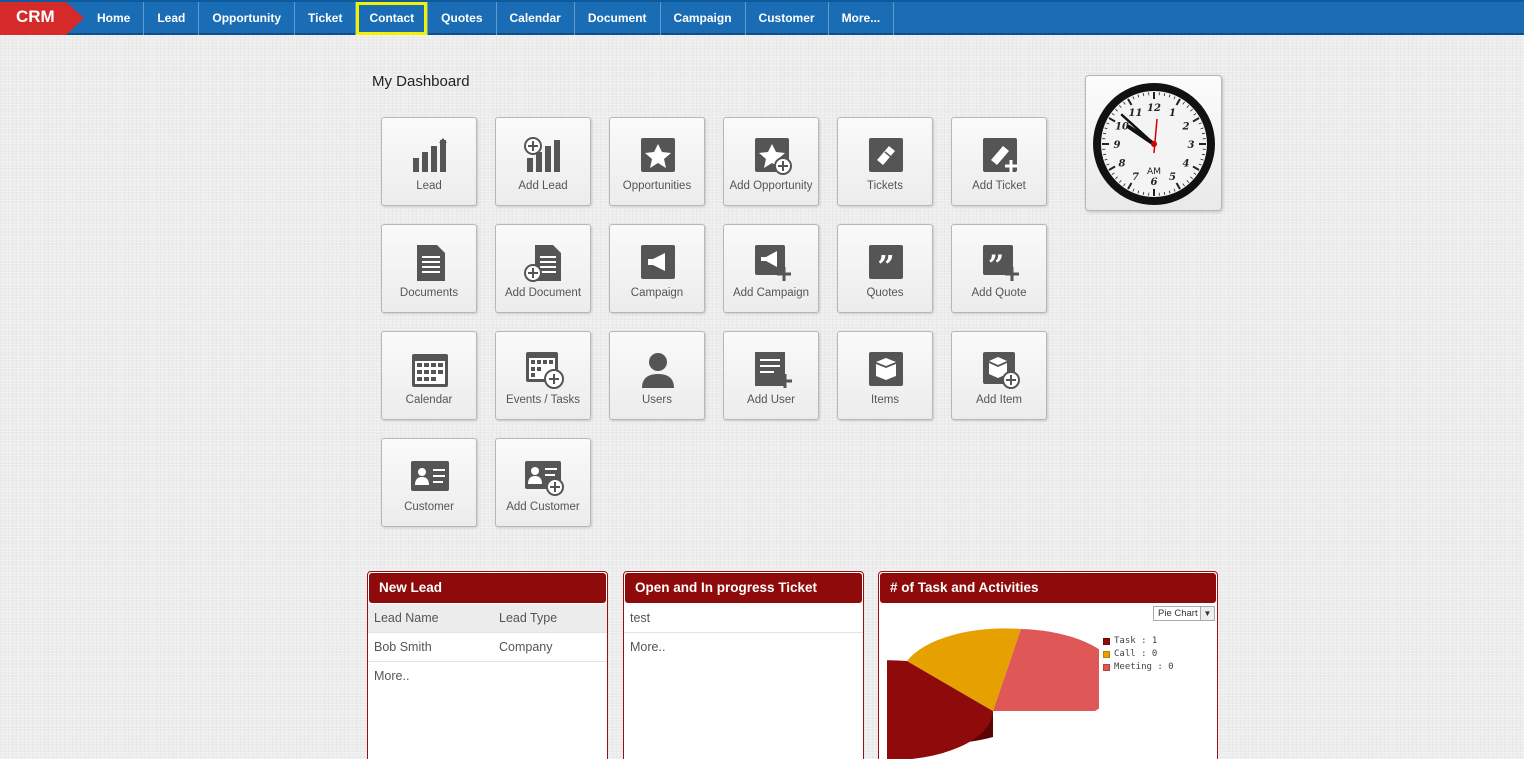  What do you see at coordinates (544, 370) in the screenshot?
I see `add-calendar-icon` at bounding box center [544, 370].